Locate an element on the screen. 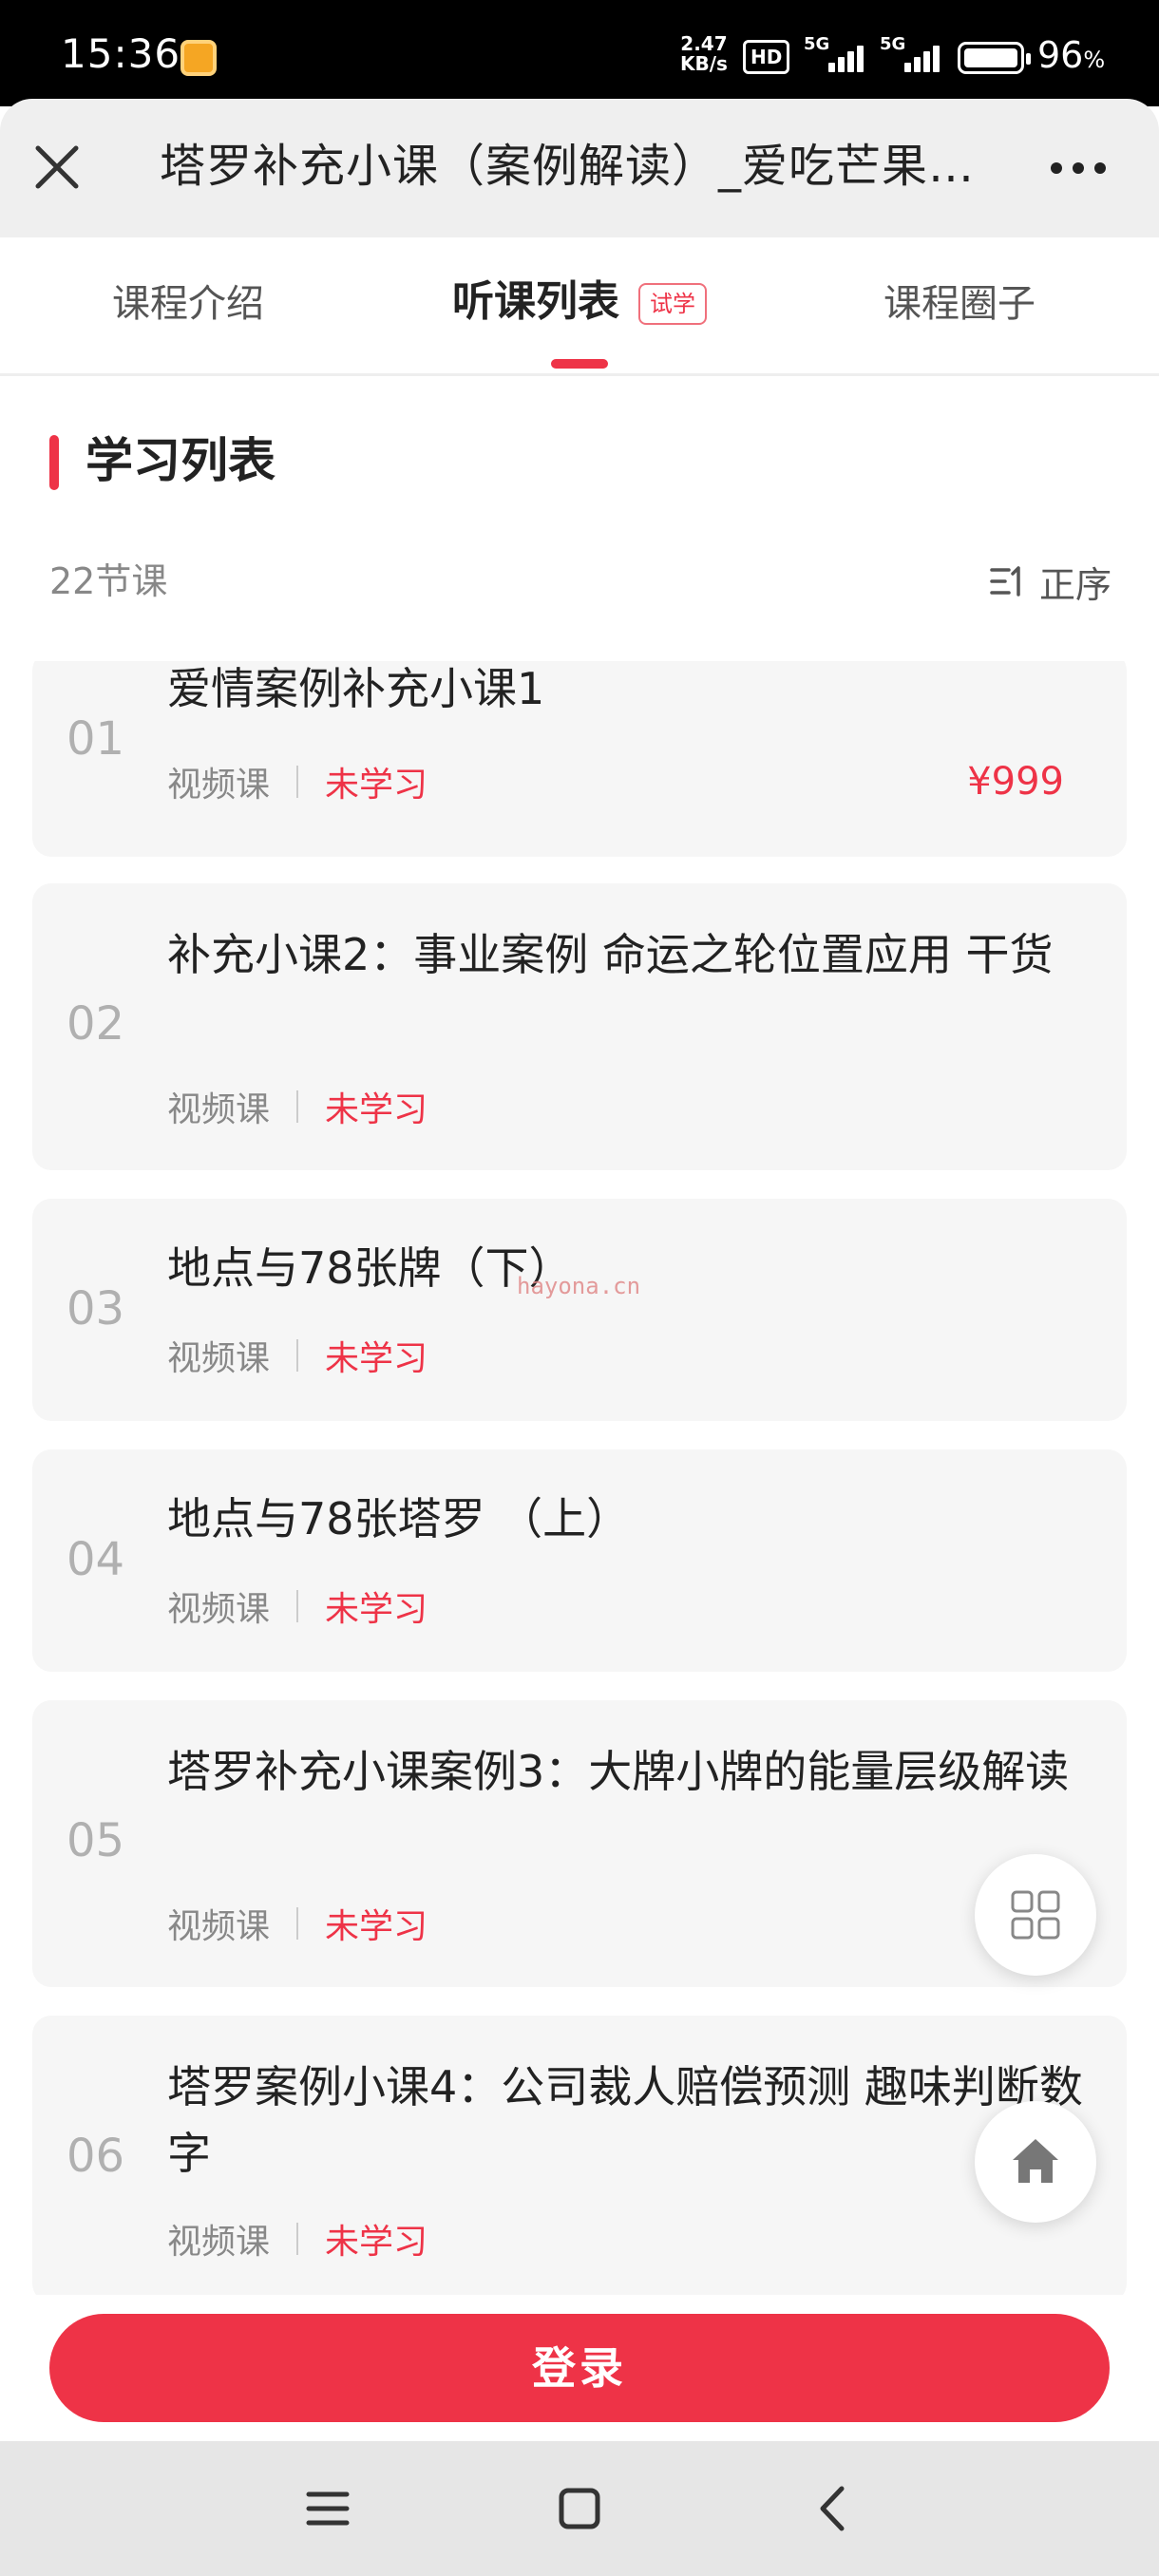  system-nav-bar is located at coordinates (579, 2508).